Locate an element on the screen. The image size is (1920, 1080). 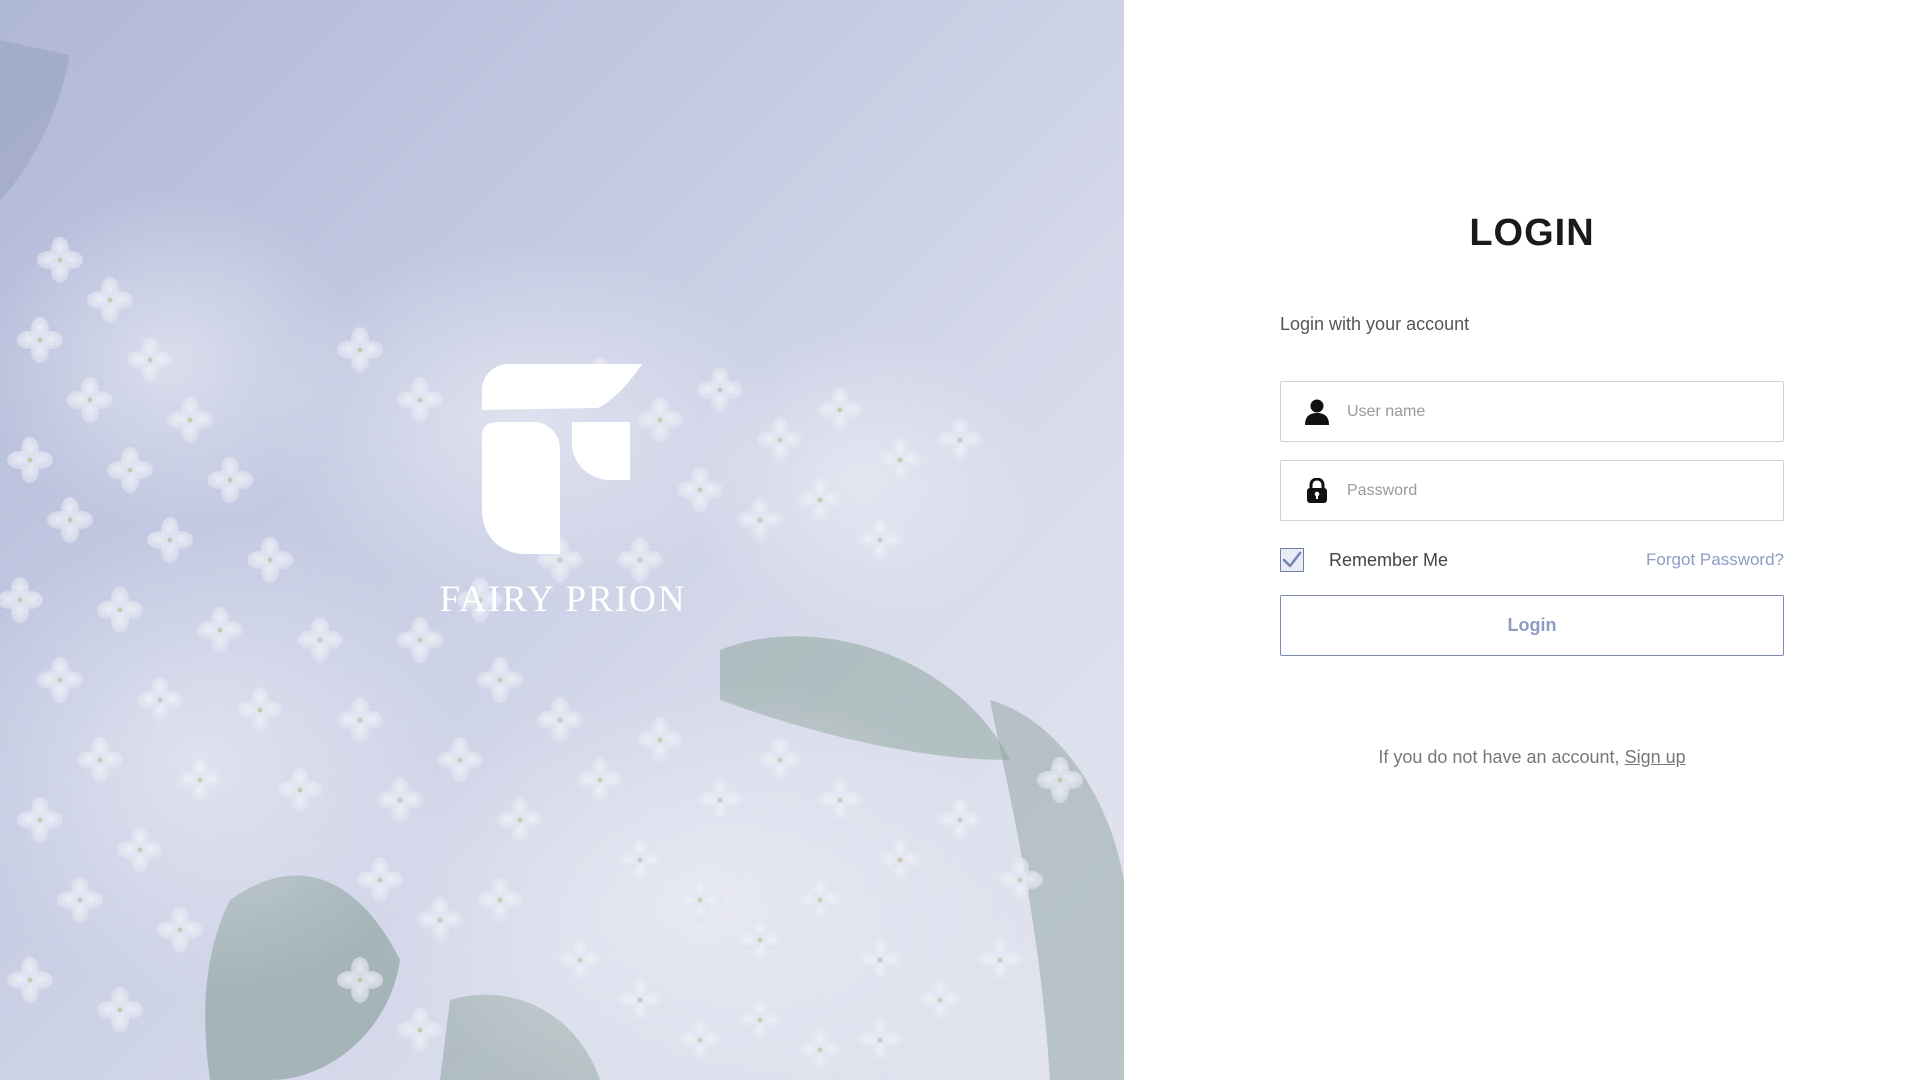
remember-me-checkbox is located at coordinates (1292, 560).